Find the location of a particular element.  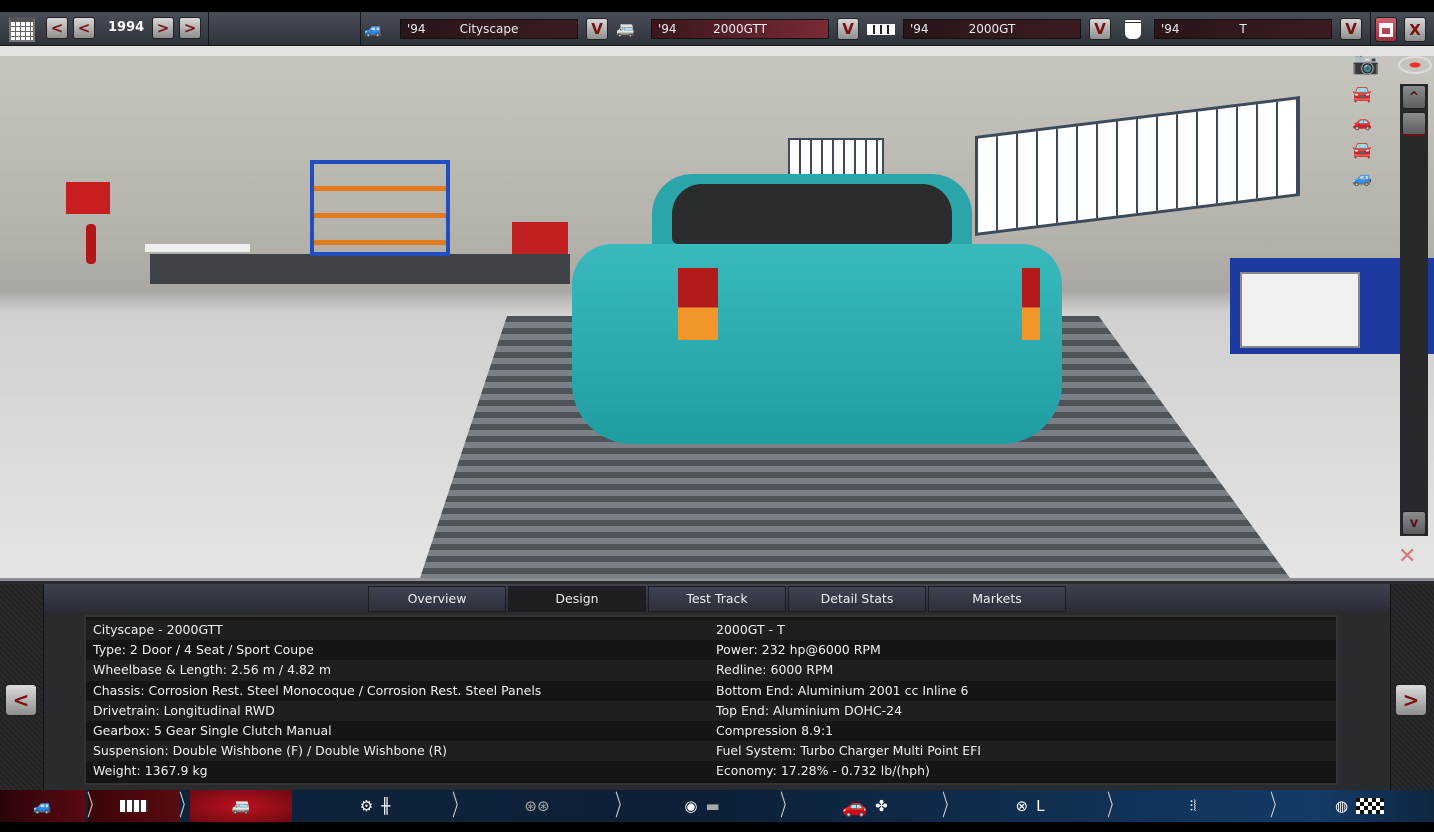

previous-page-button: < is located at coordinates (21, 700).